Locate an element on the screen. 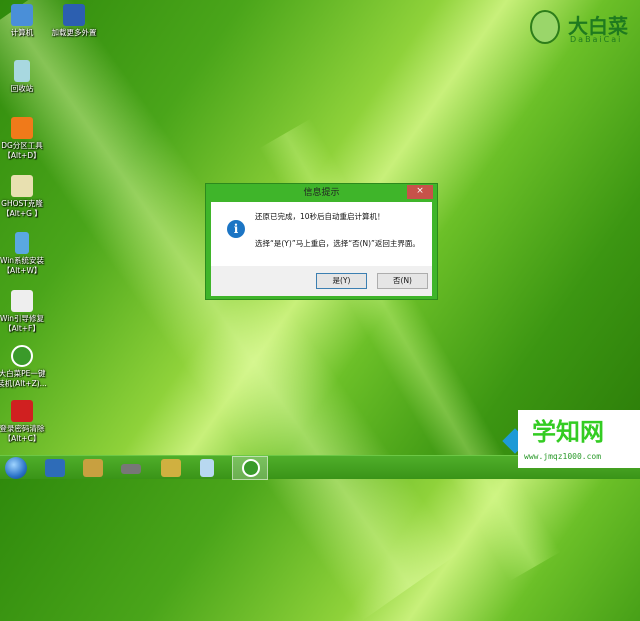 This screenshot has height=621, width=640. desktop-icon-computer: 计算机 is located at coordinates (24, 21).